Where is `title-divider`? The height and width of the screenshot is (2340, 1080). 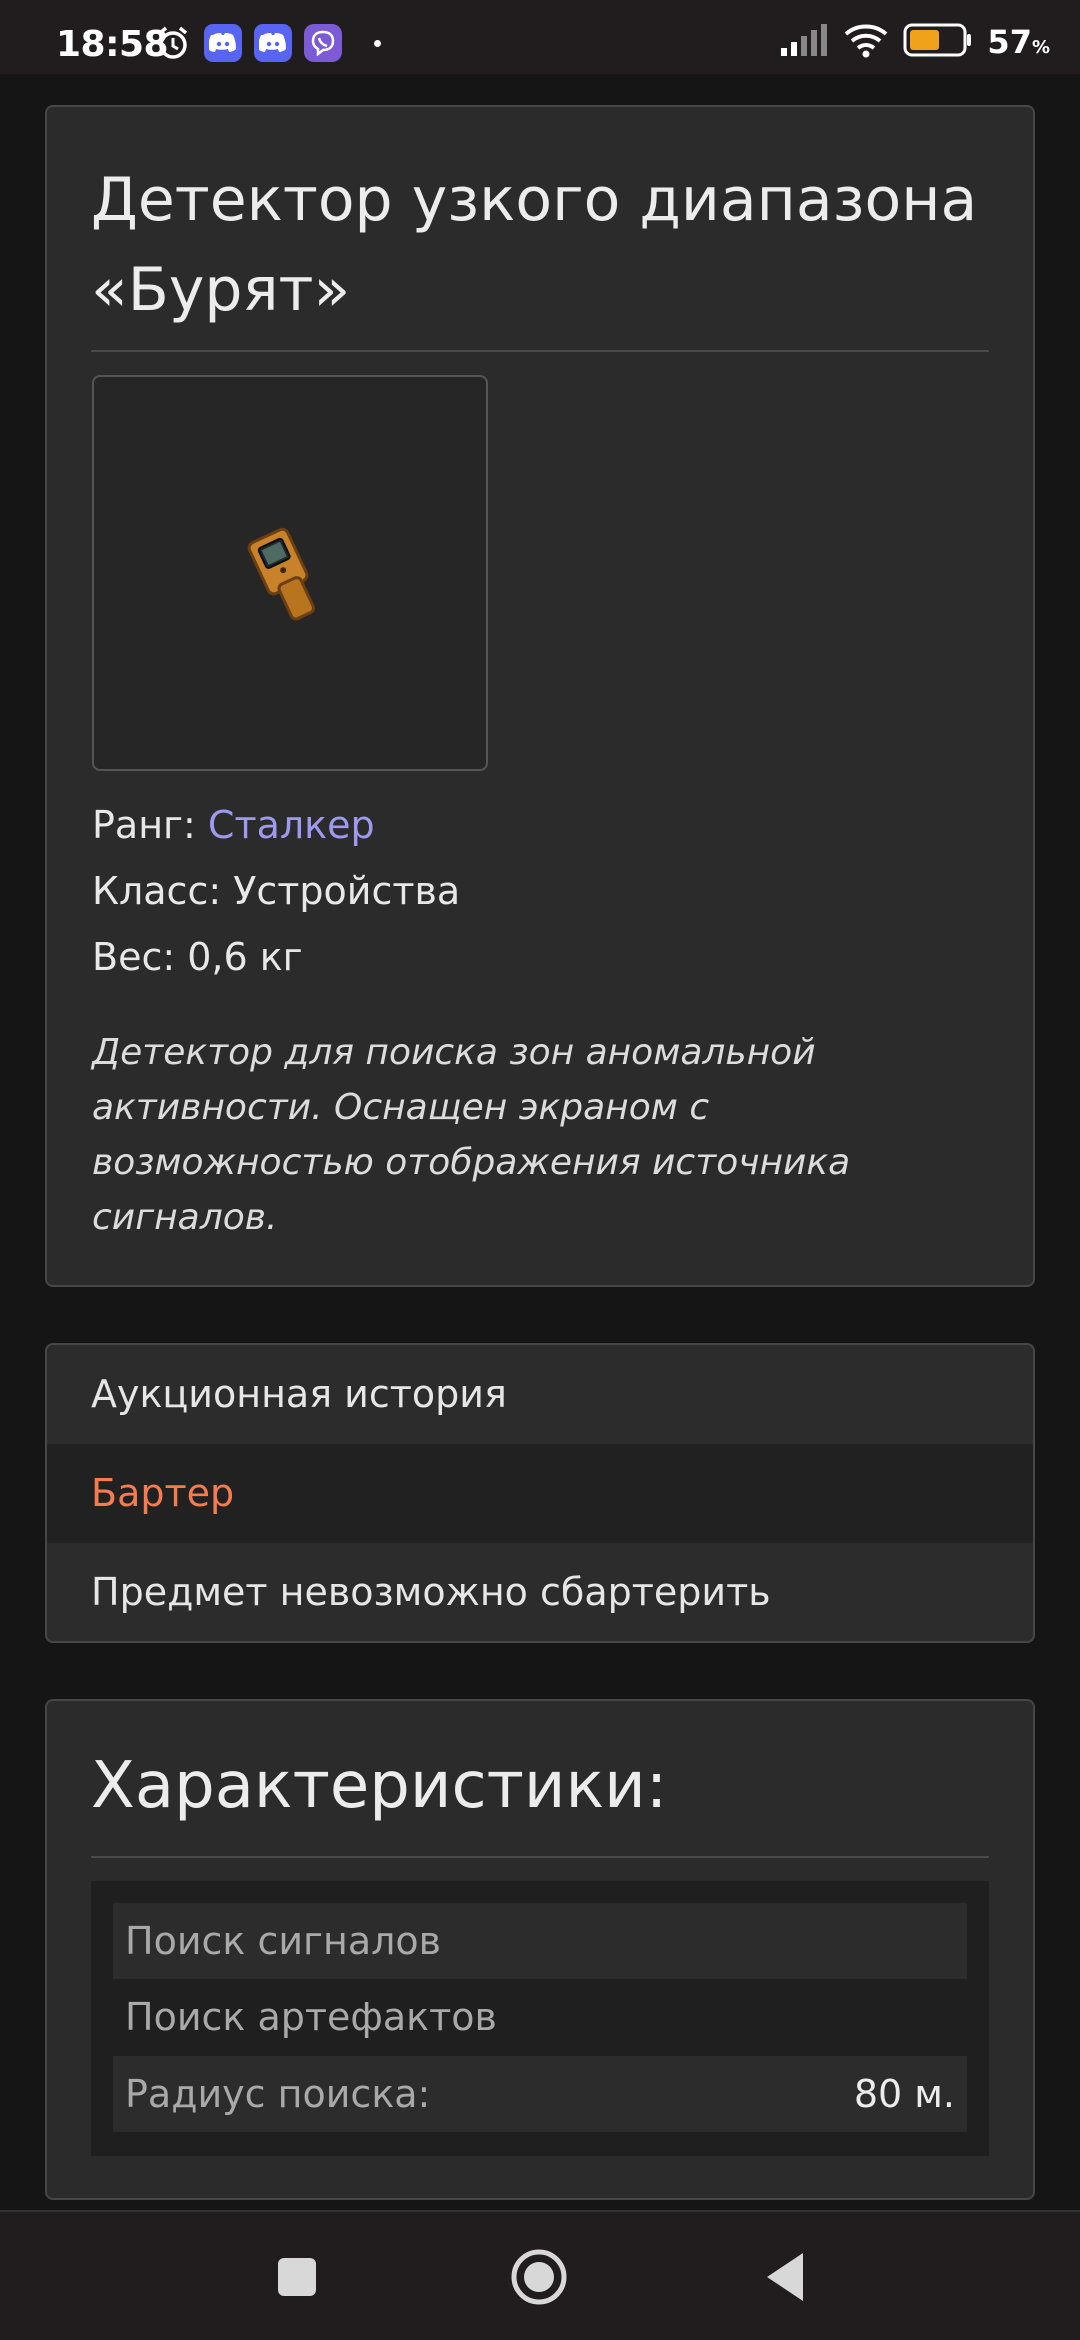
title-divider is located at coordinates (540, 351).